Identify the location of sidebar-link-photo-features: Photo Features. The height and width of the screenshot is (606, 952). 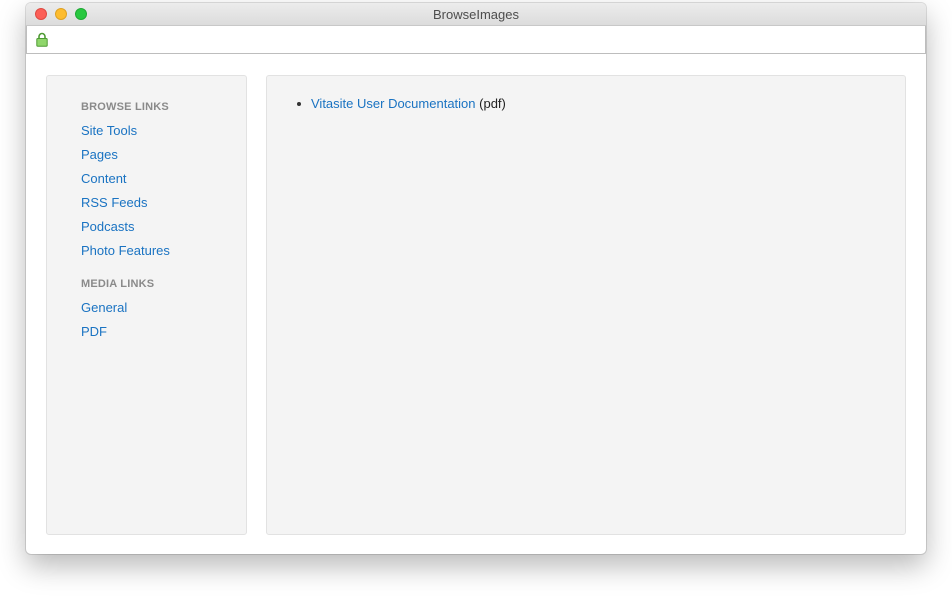
(125, 250).